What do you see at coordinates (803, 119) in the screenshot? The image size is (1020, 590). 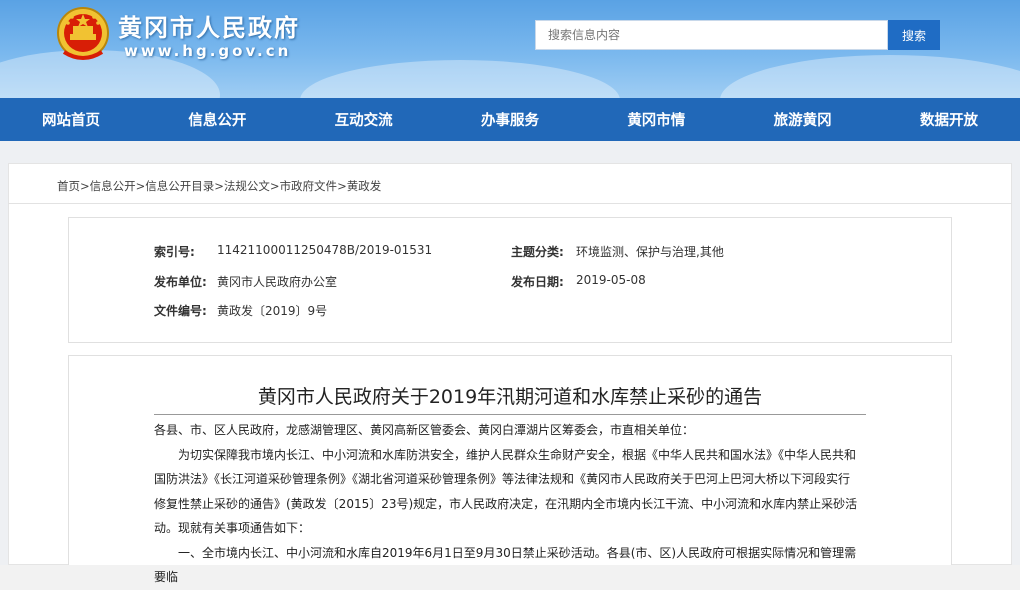 I see `nav-item-tourism: 旅游黄冈` at bounding box center [803, 119].